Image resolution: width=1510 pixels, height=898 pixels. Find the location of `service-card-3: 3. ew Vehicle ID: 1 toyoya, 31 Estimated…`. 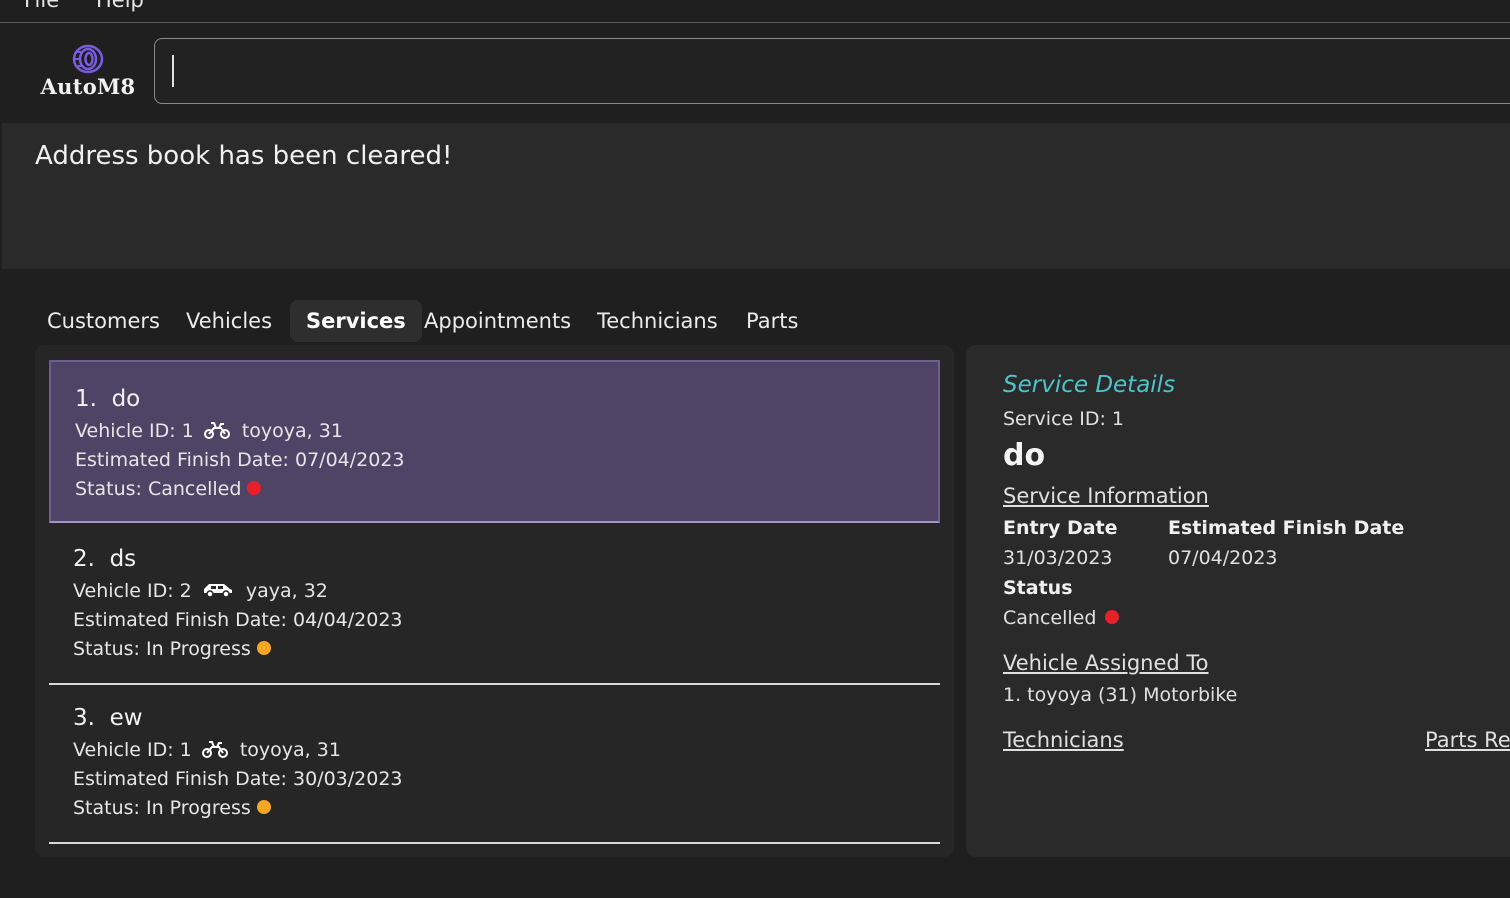

service-card-3: 3. ew Vehicle ID: 1 toyoya, 31 Estimated… is located at coordinates (494, 763).